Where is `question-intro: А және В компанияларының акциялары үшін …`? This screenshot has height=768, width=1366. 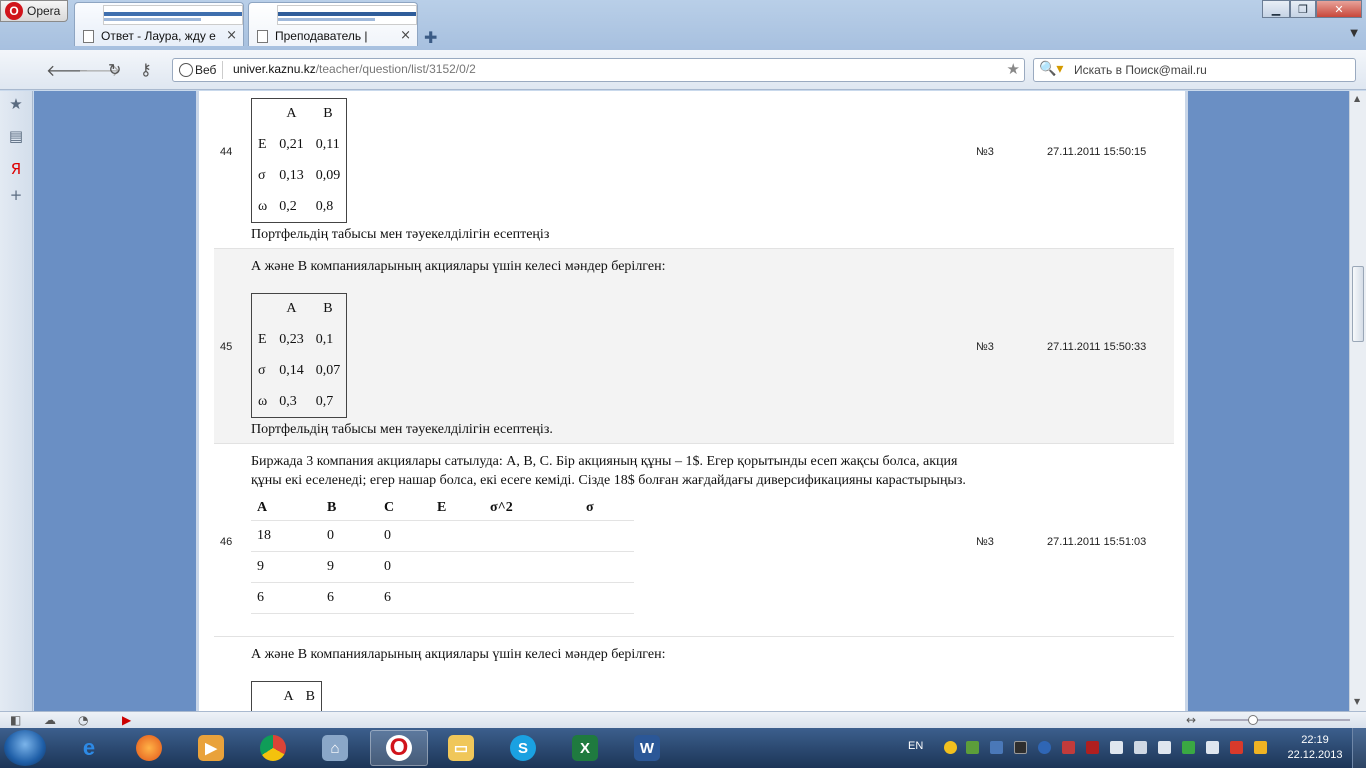
question-intro: А және В компанияларының акциялары үшін … is located at coordinates (458, 654).